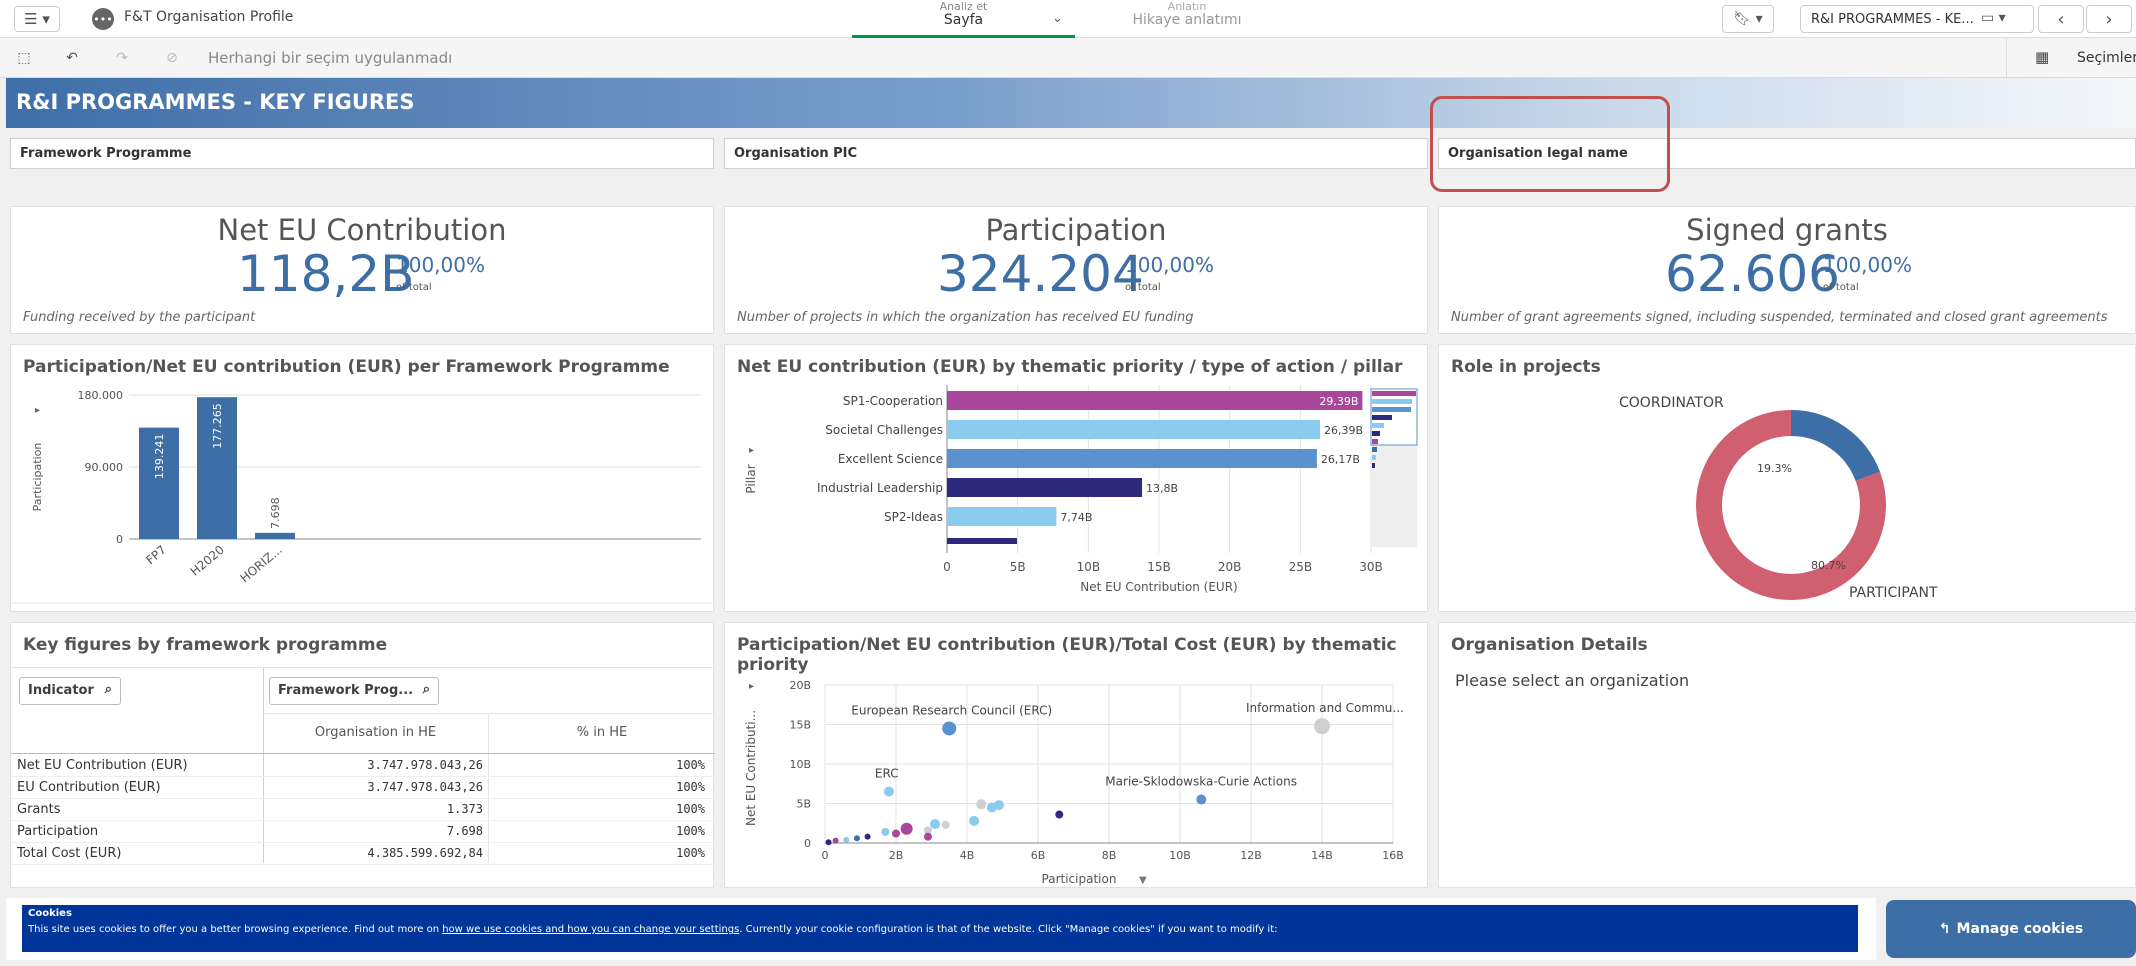 Image resolution: width=2136 pixels, height=966 pixels. Describe the element at coordinates (2109, 19) in the screenshot. I see `next-sheet-icon: ›` at that location.